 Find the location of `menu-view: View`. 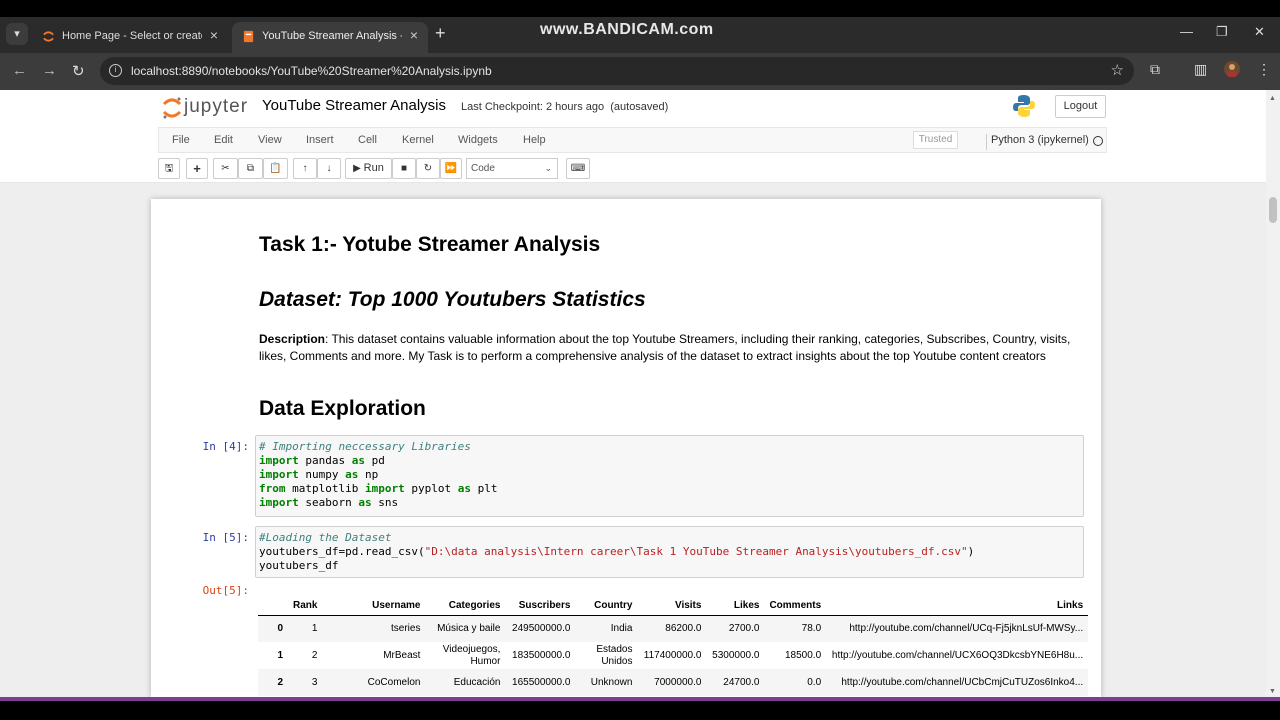

menu-view: View is located at coordinates (270, 140).